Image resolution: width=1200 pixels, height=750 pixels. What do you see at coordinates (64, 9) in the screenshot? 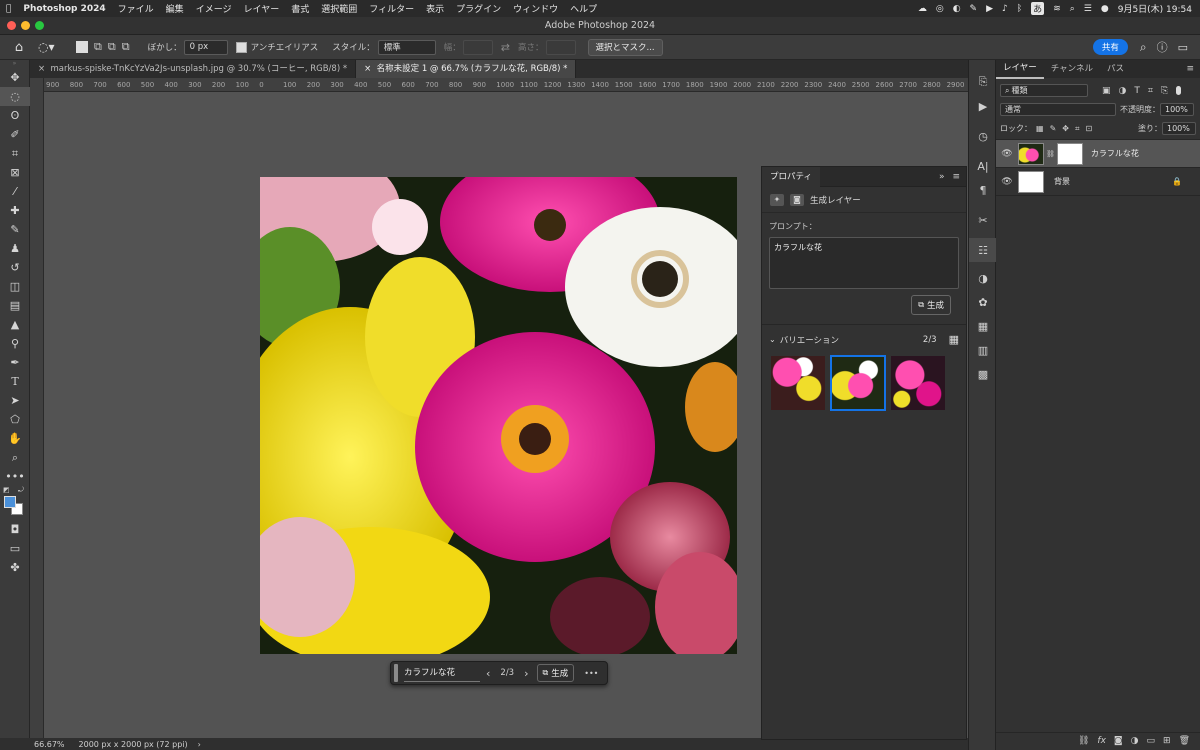
I see `menu-app-name: Photoshop 2024` at bounding box center [64, 9].